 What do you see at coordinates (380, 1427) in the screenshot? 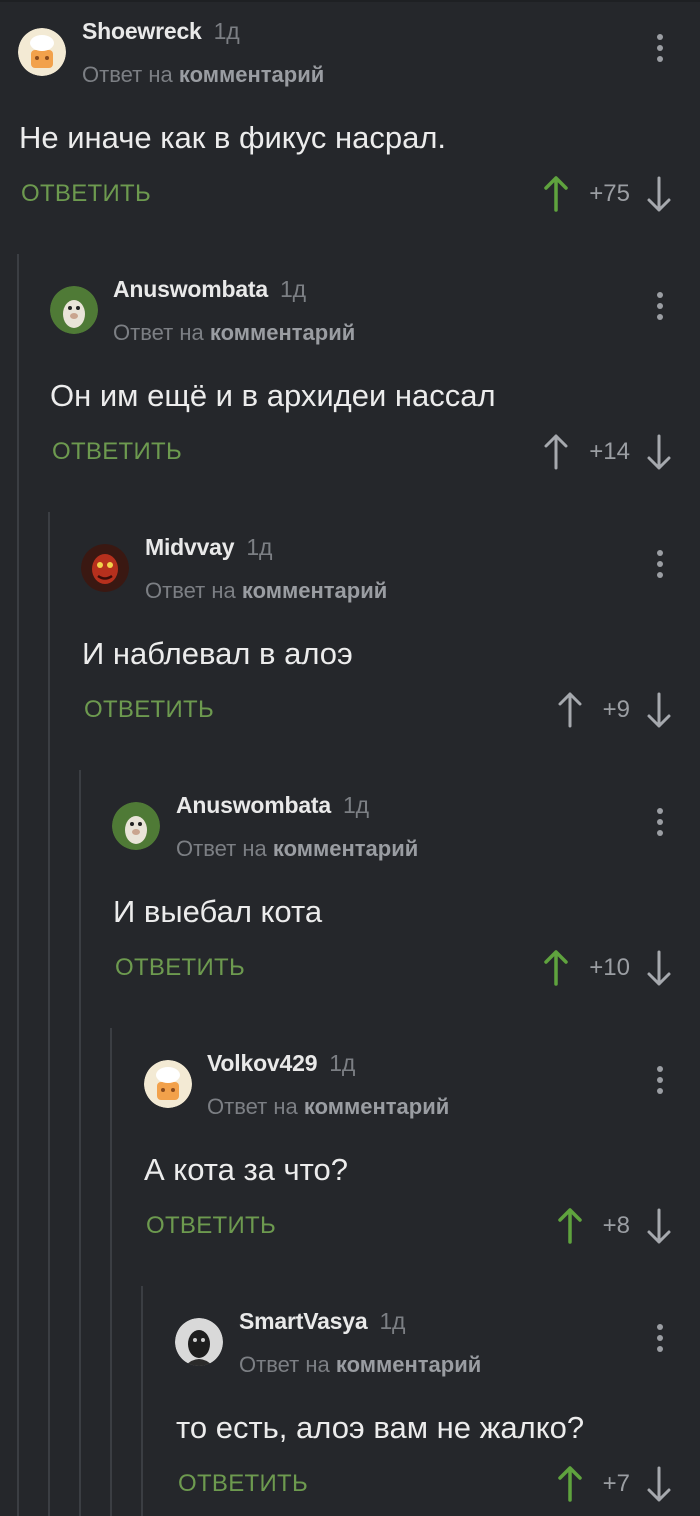
I see `comment-text: то есть, алоэ вам не жалко?` at bounding box center [380, 1427].